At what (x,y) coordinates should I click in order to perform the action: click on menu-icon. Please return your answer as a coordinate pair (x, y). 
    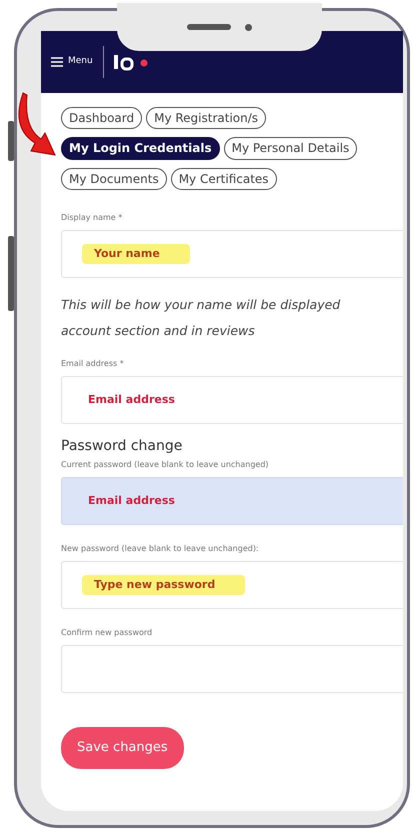
    Looking at the image, I should click on (57, 62).